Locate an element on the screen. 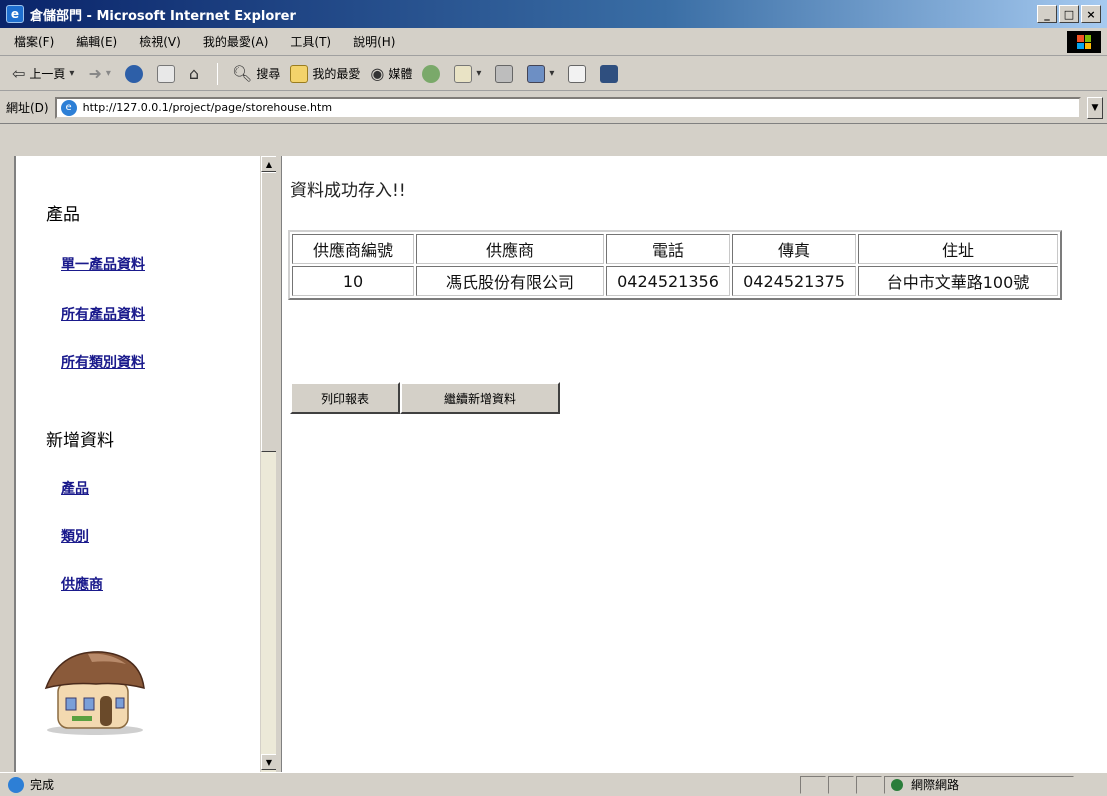 The image size is (1107, 796). stop-icon is located at coordinates (133, 73).